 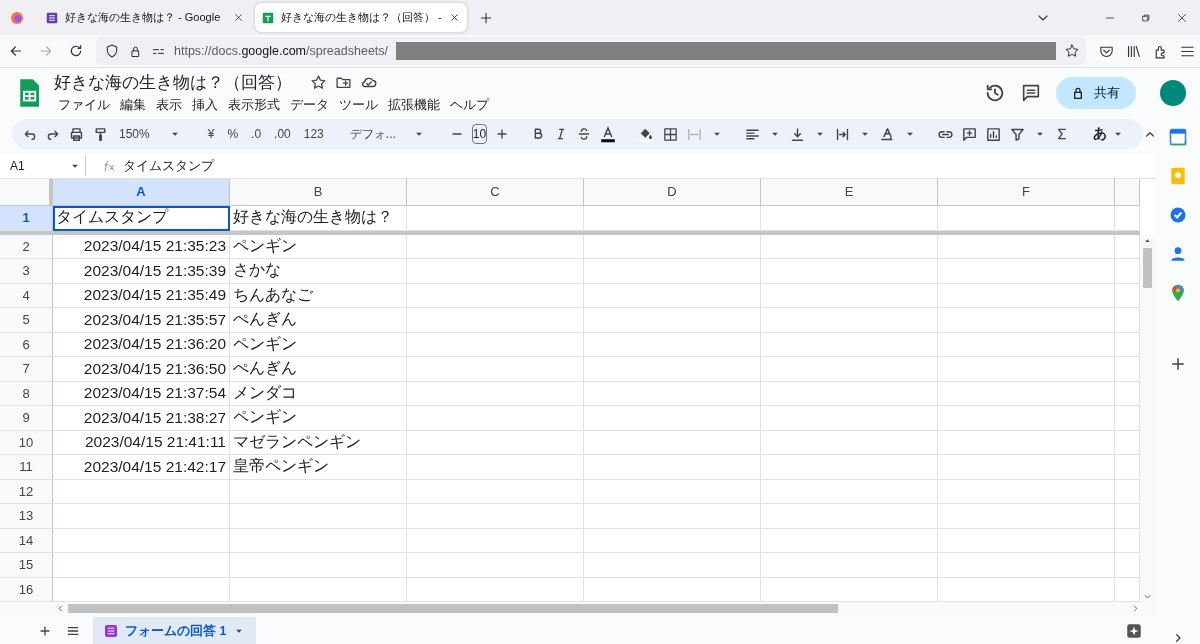 What do you see at coordinates (1096, 92) in the screenshot?
I see `share-button: 共有` at bounding box center [1096, 92].